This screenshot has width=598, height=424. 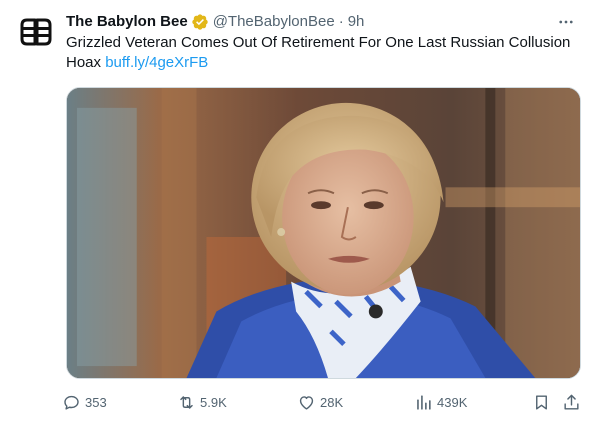 I want to click on more-horizontal-icon, so click(x=566, y=22).